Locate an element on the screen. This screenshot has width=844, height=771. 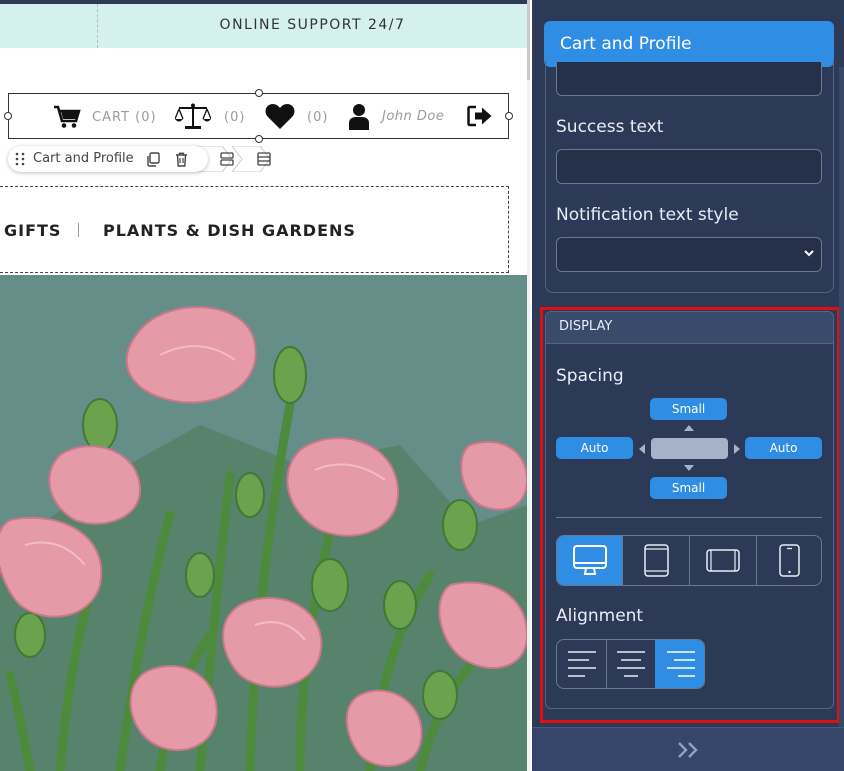
row-layout-icon is located at coordinates (227, 159).